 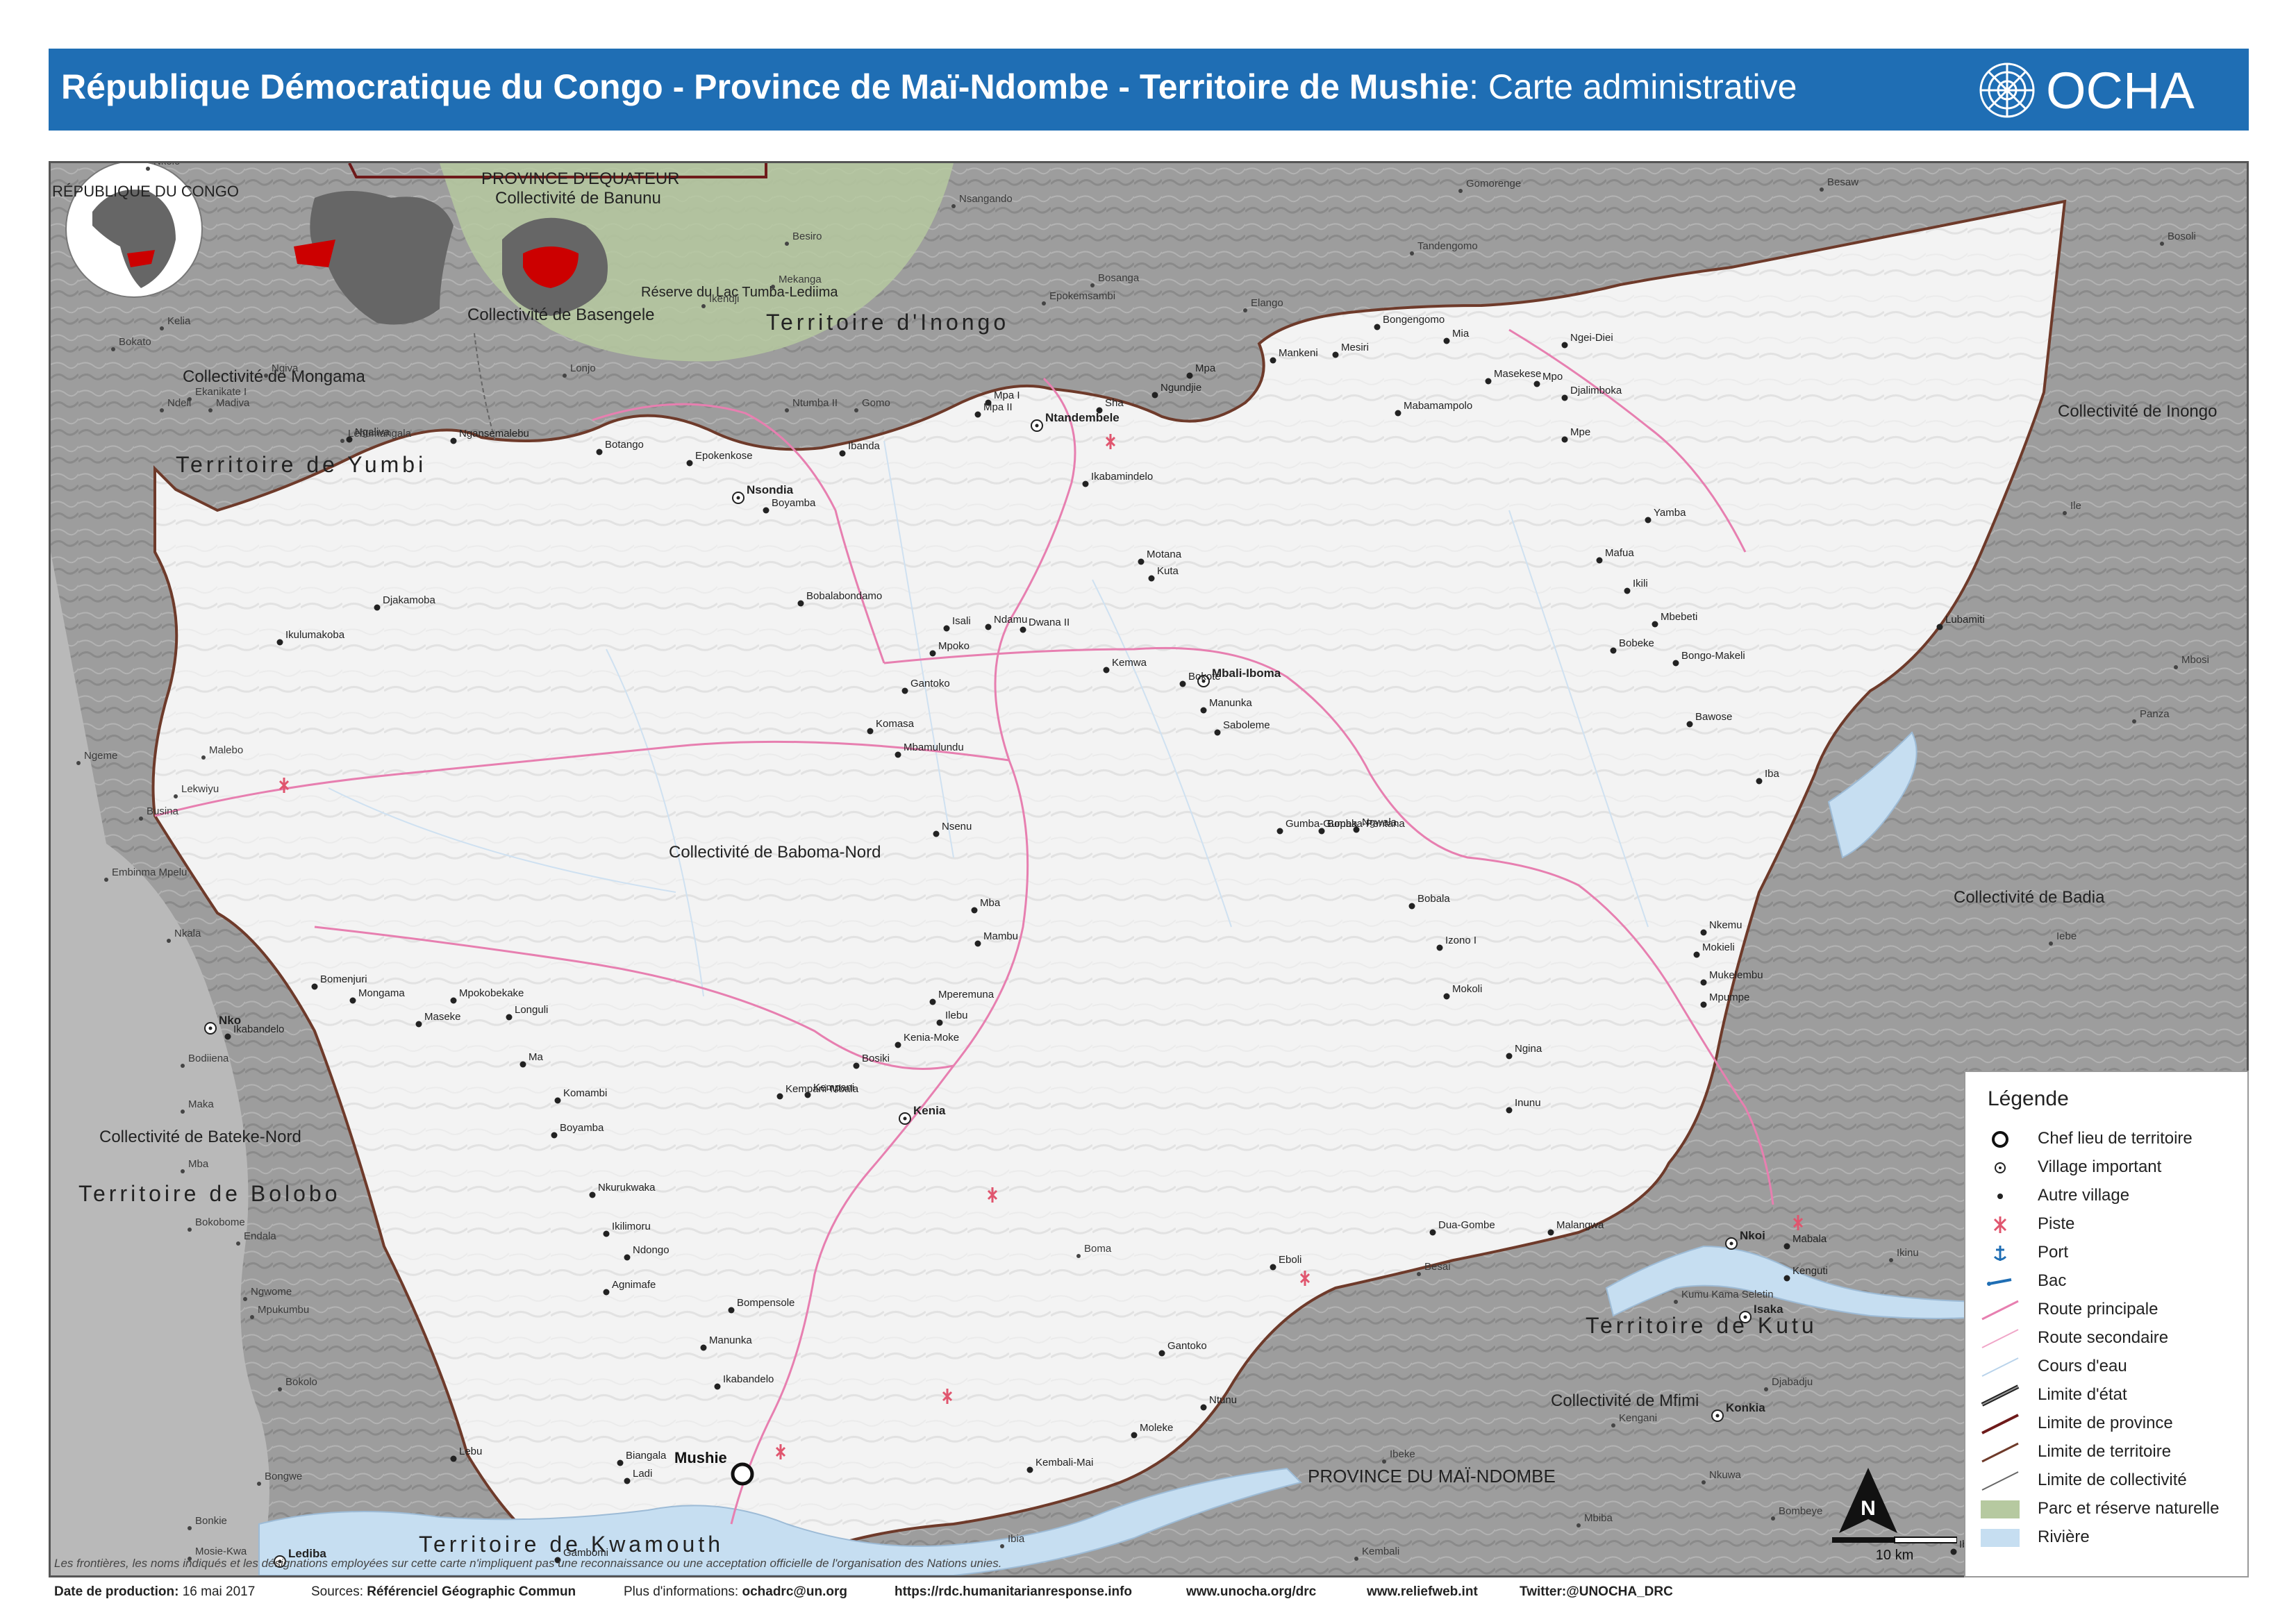 I want to click on village-label: Dua-Gombe, so click(x=1467, y=1225).